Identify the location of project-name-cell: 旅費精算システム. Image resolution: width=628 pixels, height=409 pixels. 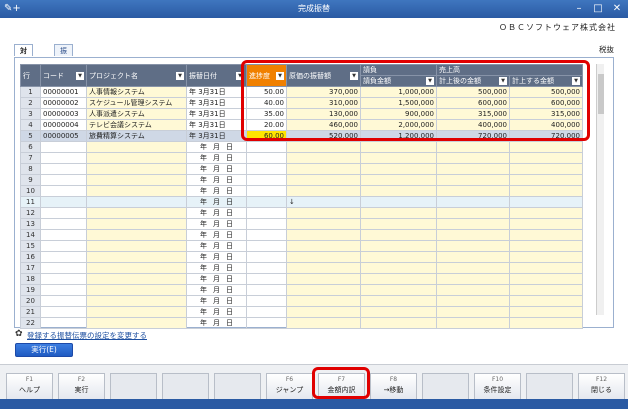
(136, 136).